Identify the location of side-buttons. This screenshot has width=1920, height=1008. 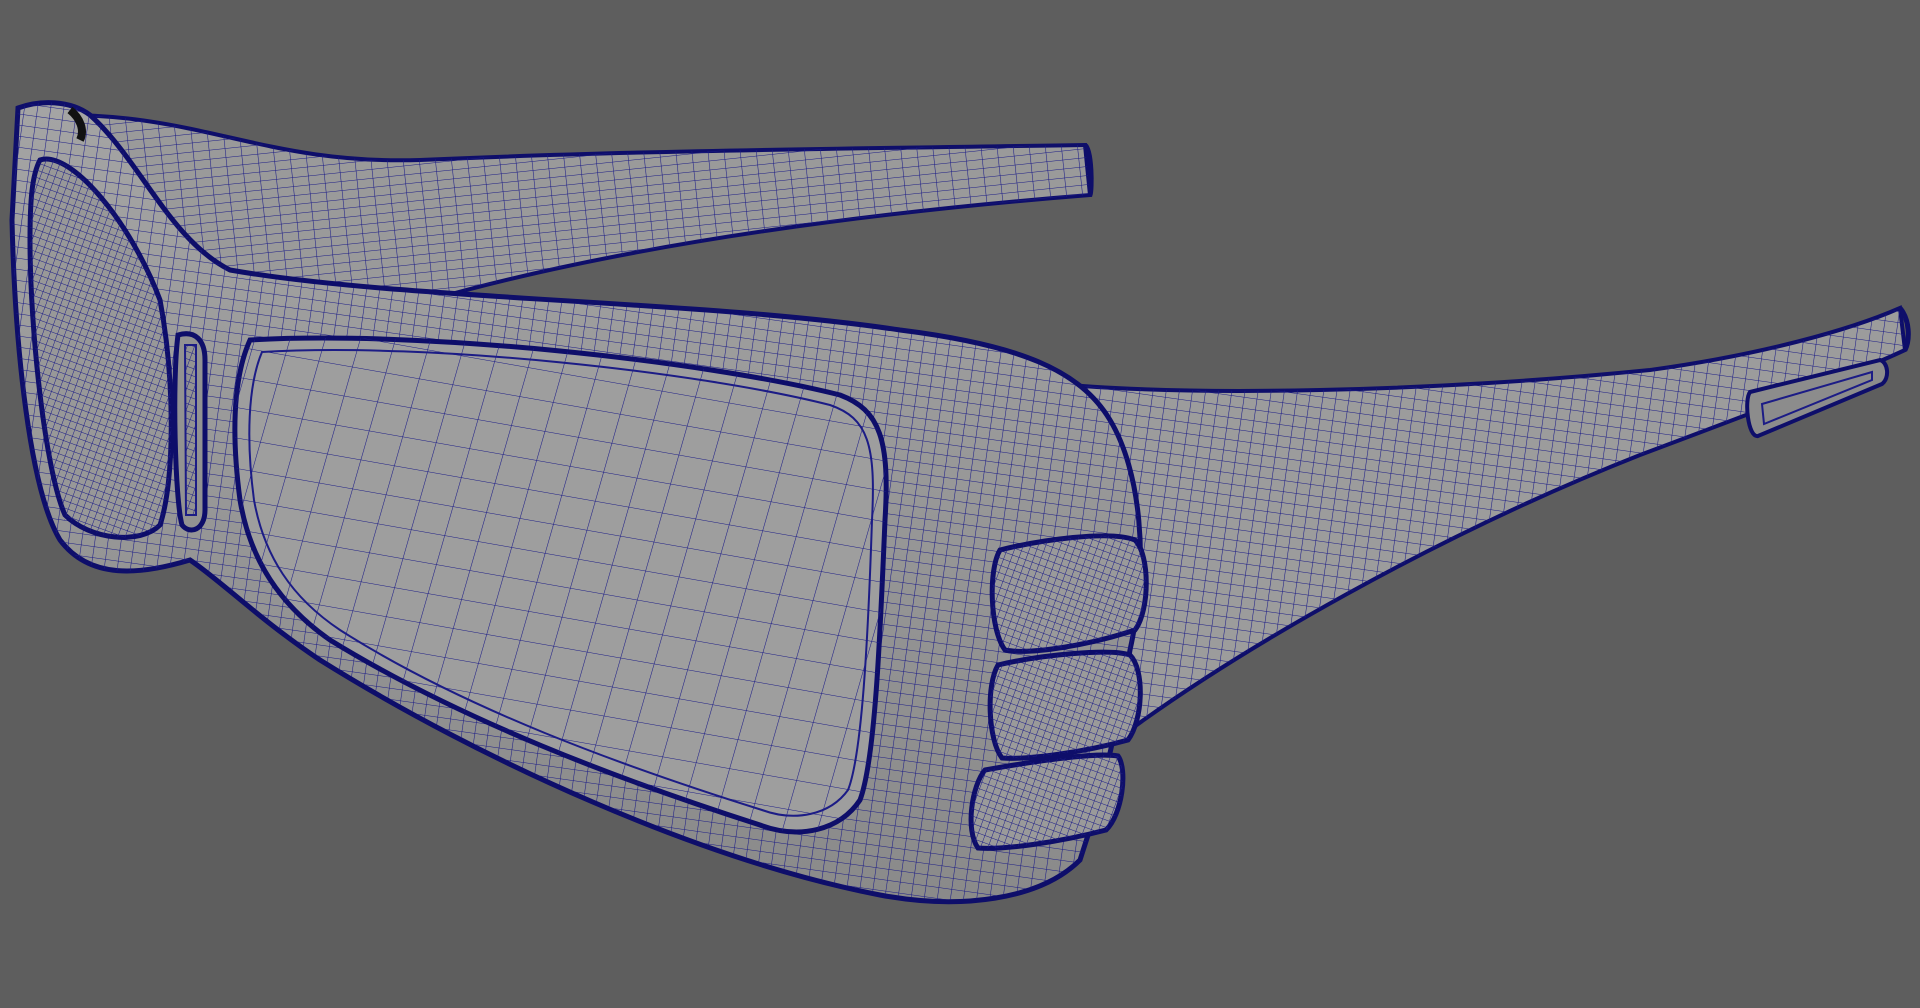
(1058, 692).